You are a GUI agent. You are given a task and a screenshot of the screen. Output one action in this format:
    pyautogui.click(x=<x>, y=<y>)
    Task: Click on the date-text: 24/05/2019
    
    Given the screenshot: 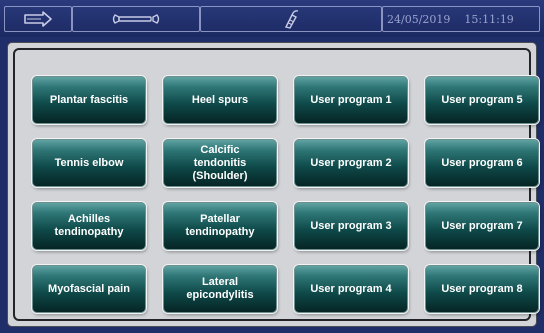 What is the action you would take?
    pyautogui.click(x=419, y=19)
    